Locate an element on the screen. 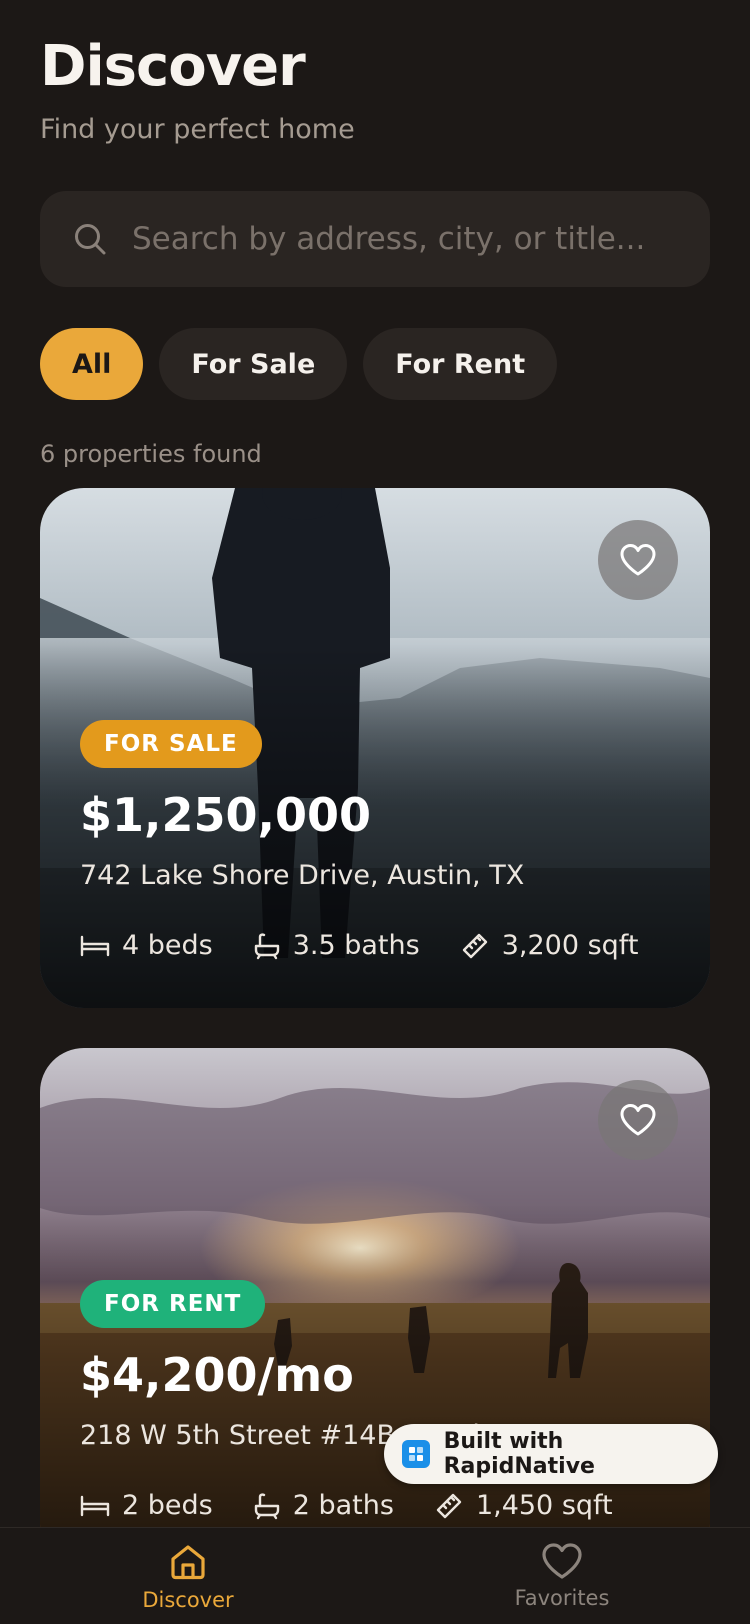 The height and width of the screenshot is (1624, 750). area-label: 1,450 sqft is located at coordinates (544, 1505).